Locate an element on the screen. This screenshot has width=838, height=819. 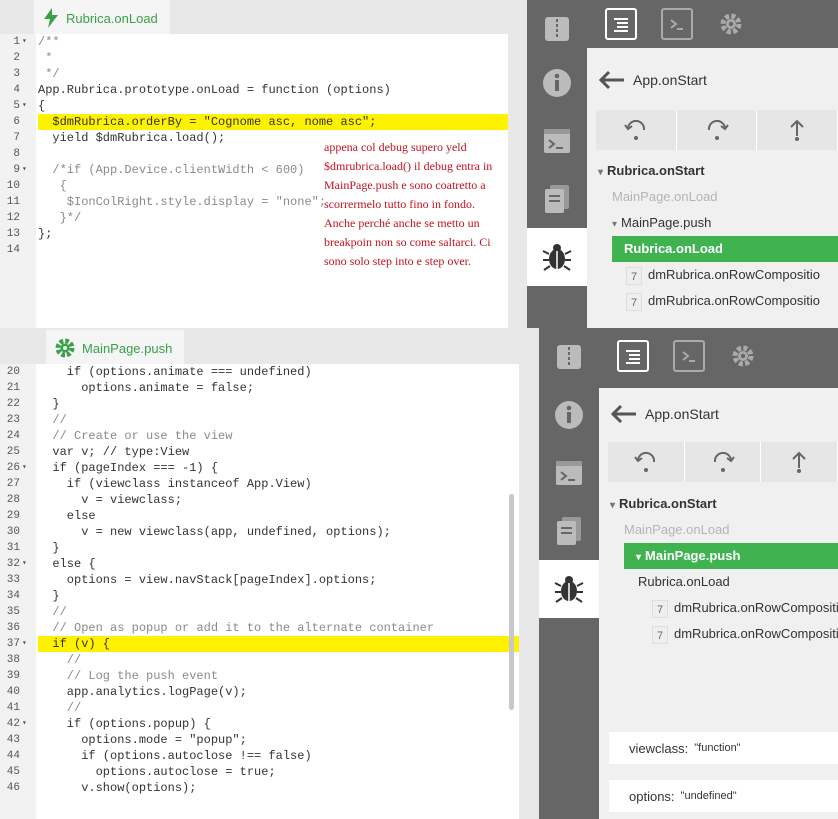
line-number: 39 is located at coordinates (10, 676).